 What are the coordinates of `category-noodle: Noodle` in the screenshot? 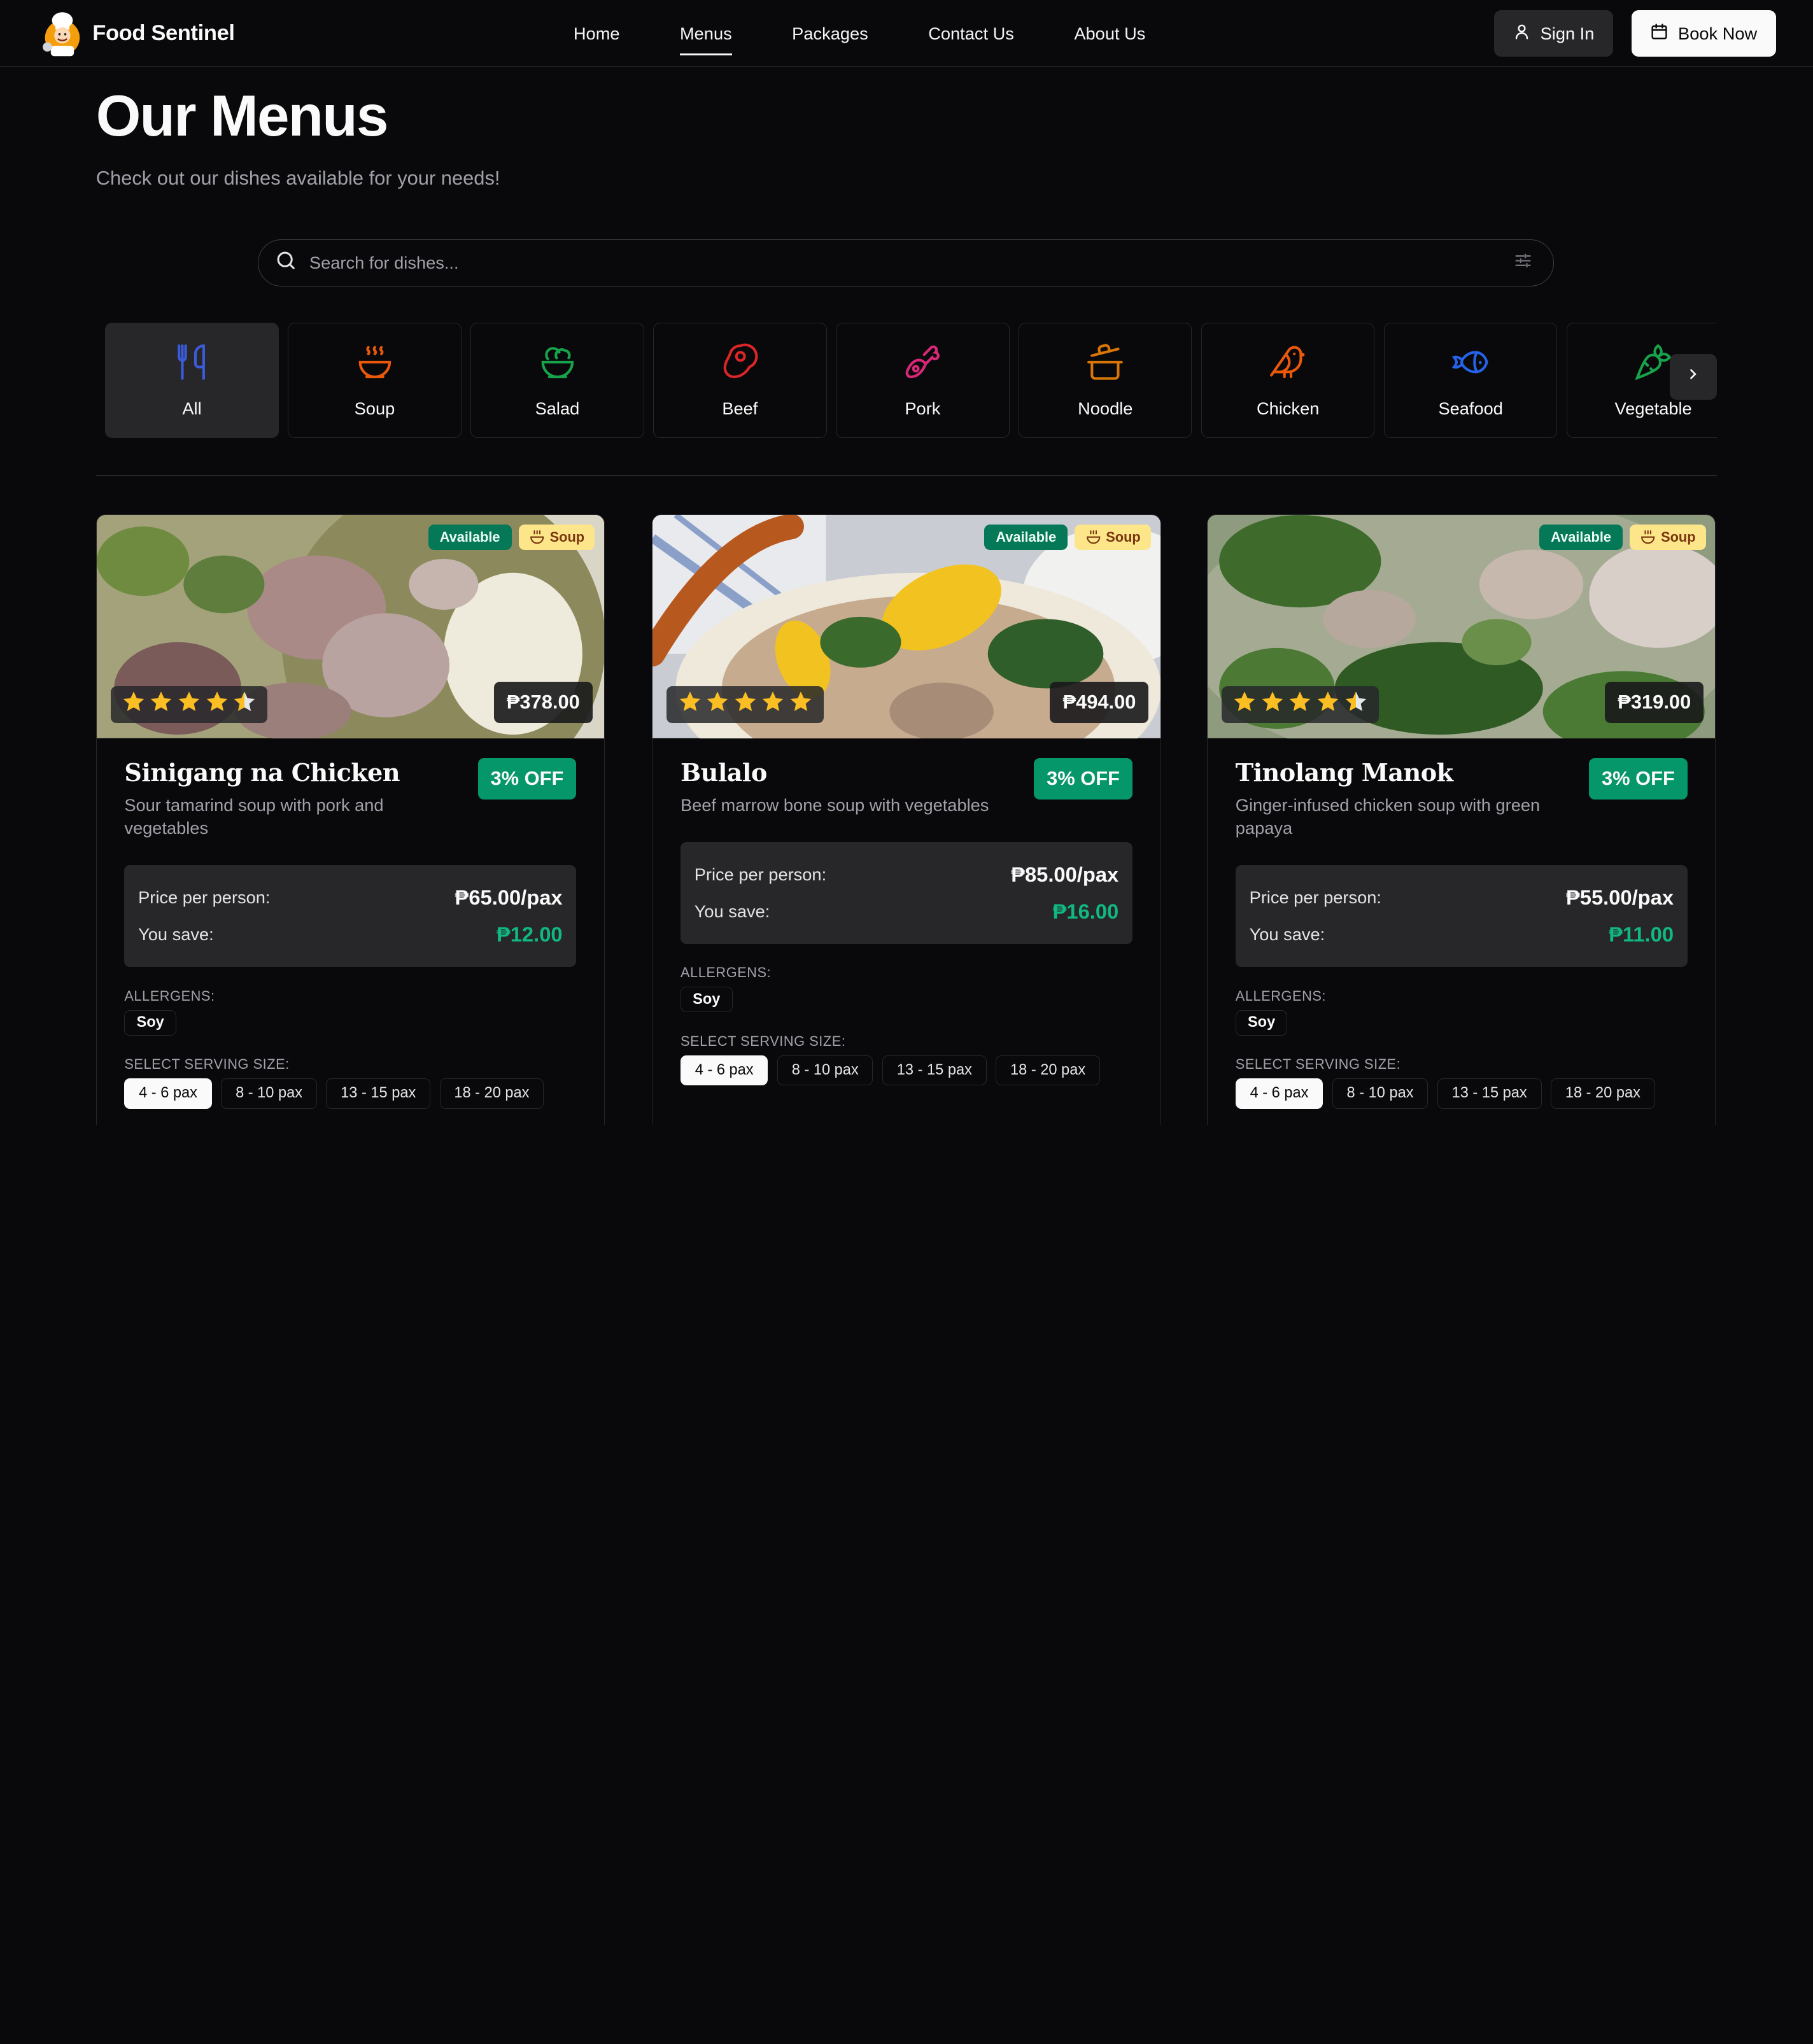 It's located at (1105, 381).